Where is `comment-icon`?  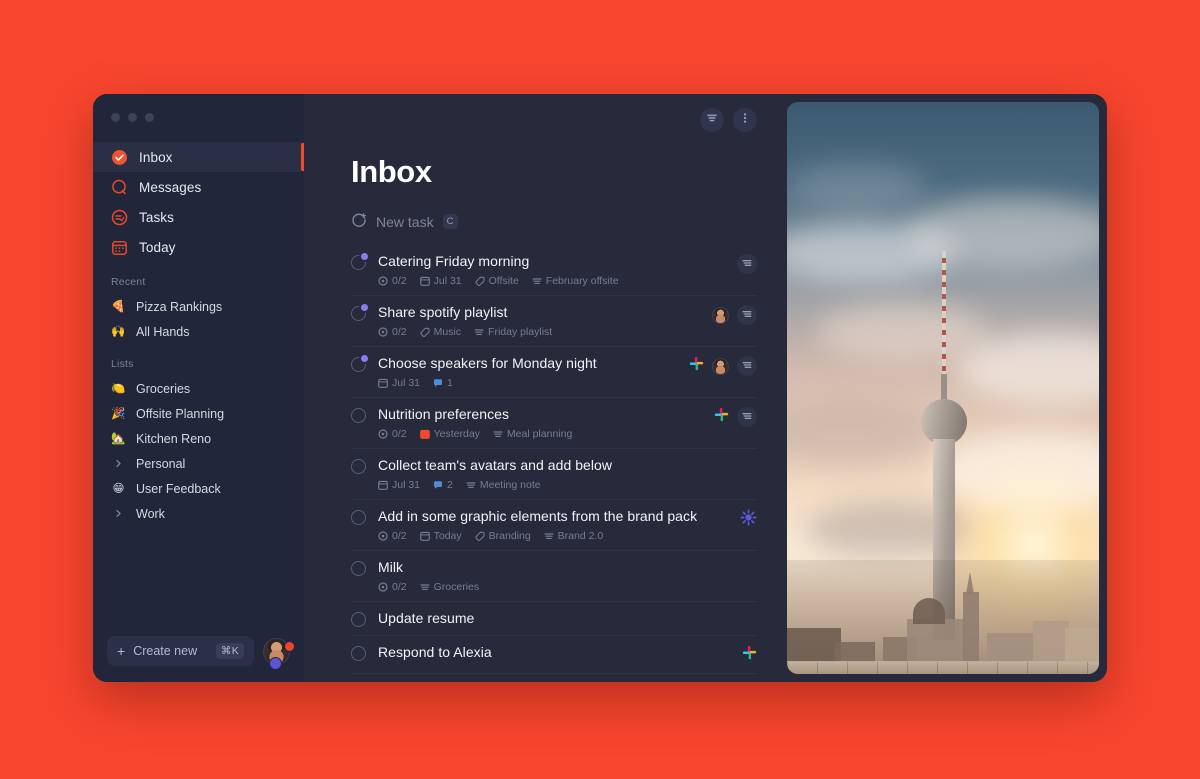 comment-icon is located at coordinates (438, 383).